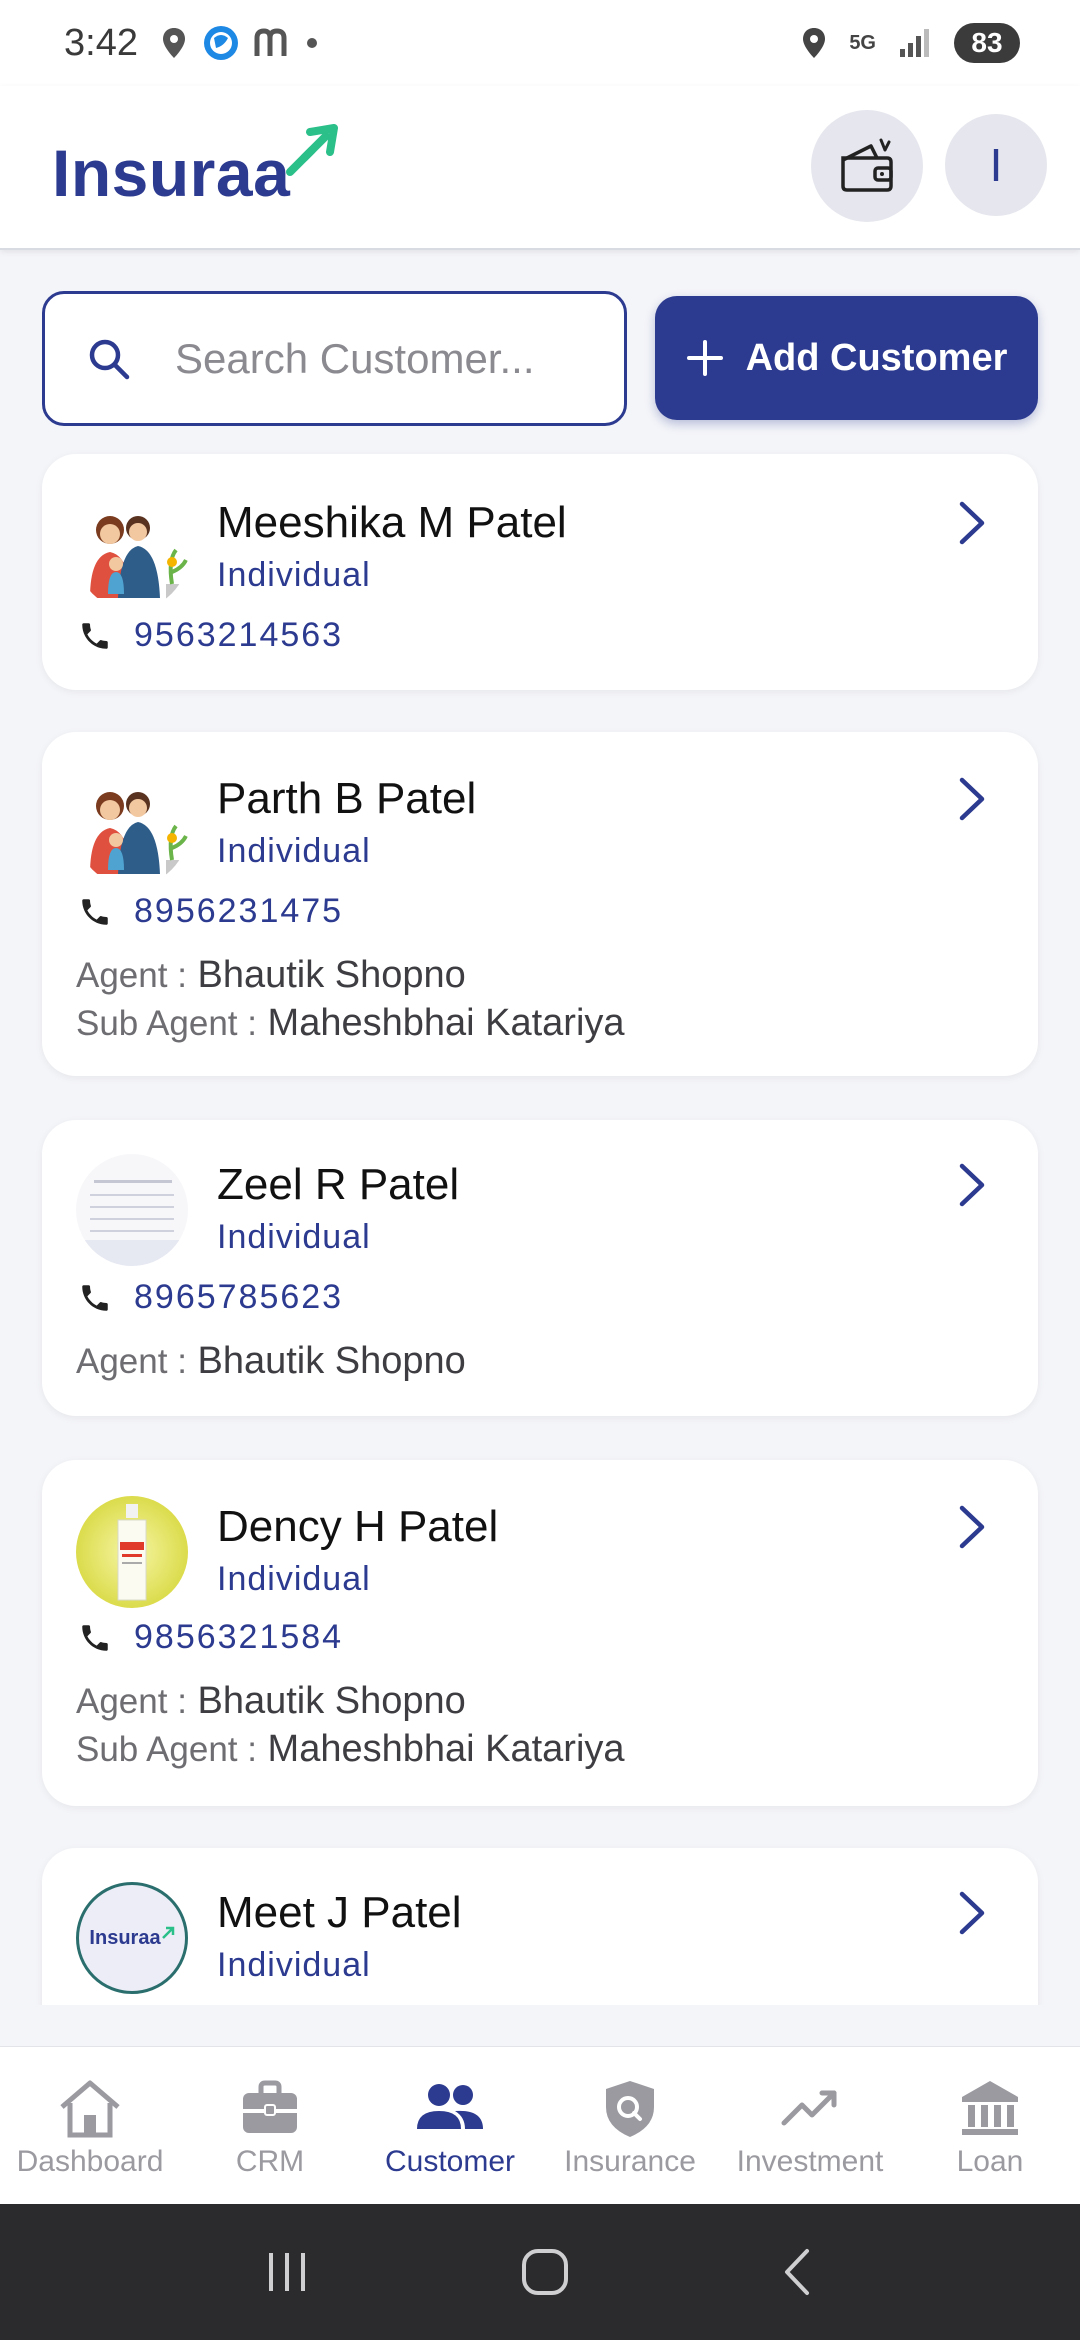 The width and height of the screenshot is (1080, 2340). Describe the element at coordinates (545, 2272) in the screenshot. I see `home-button-icon` at that location.